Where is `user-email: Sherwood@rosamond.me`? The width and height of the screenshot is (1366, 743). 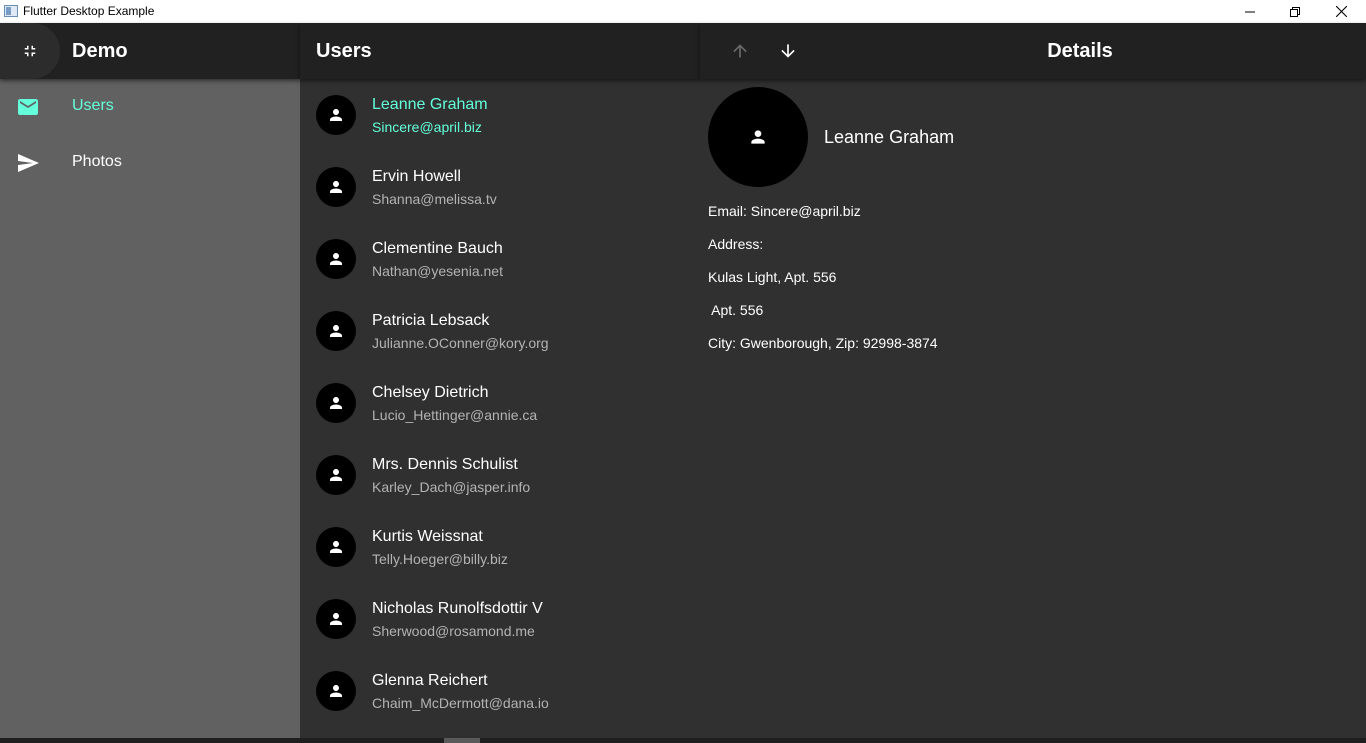
user-email: Sherwood@rosamond.me is located at coordinates (453, 631).